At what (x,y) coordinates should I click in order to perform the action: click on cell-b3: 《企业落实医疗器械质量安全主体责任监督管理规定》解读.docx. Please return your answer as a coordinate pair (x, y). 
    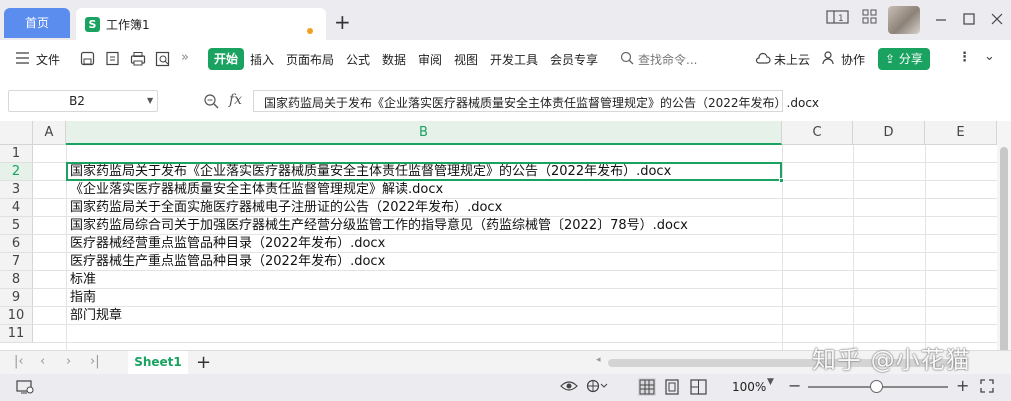
    Looking at the image, I should click on (256, 190).